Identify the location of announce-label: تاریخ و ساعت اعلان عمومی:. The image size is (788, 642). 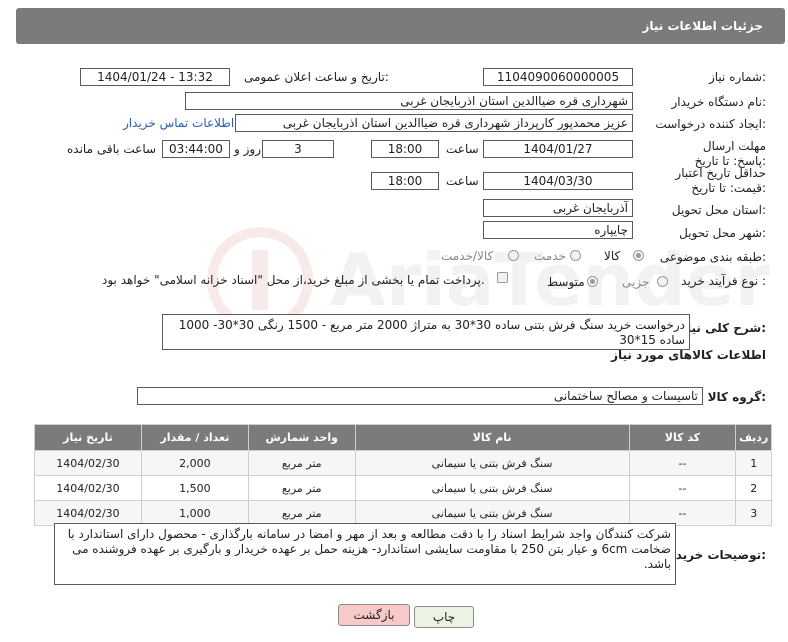
(316, 77).